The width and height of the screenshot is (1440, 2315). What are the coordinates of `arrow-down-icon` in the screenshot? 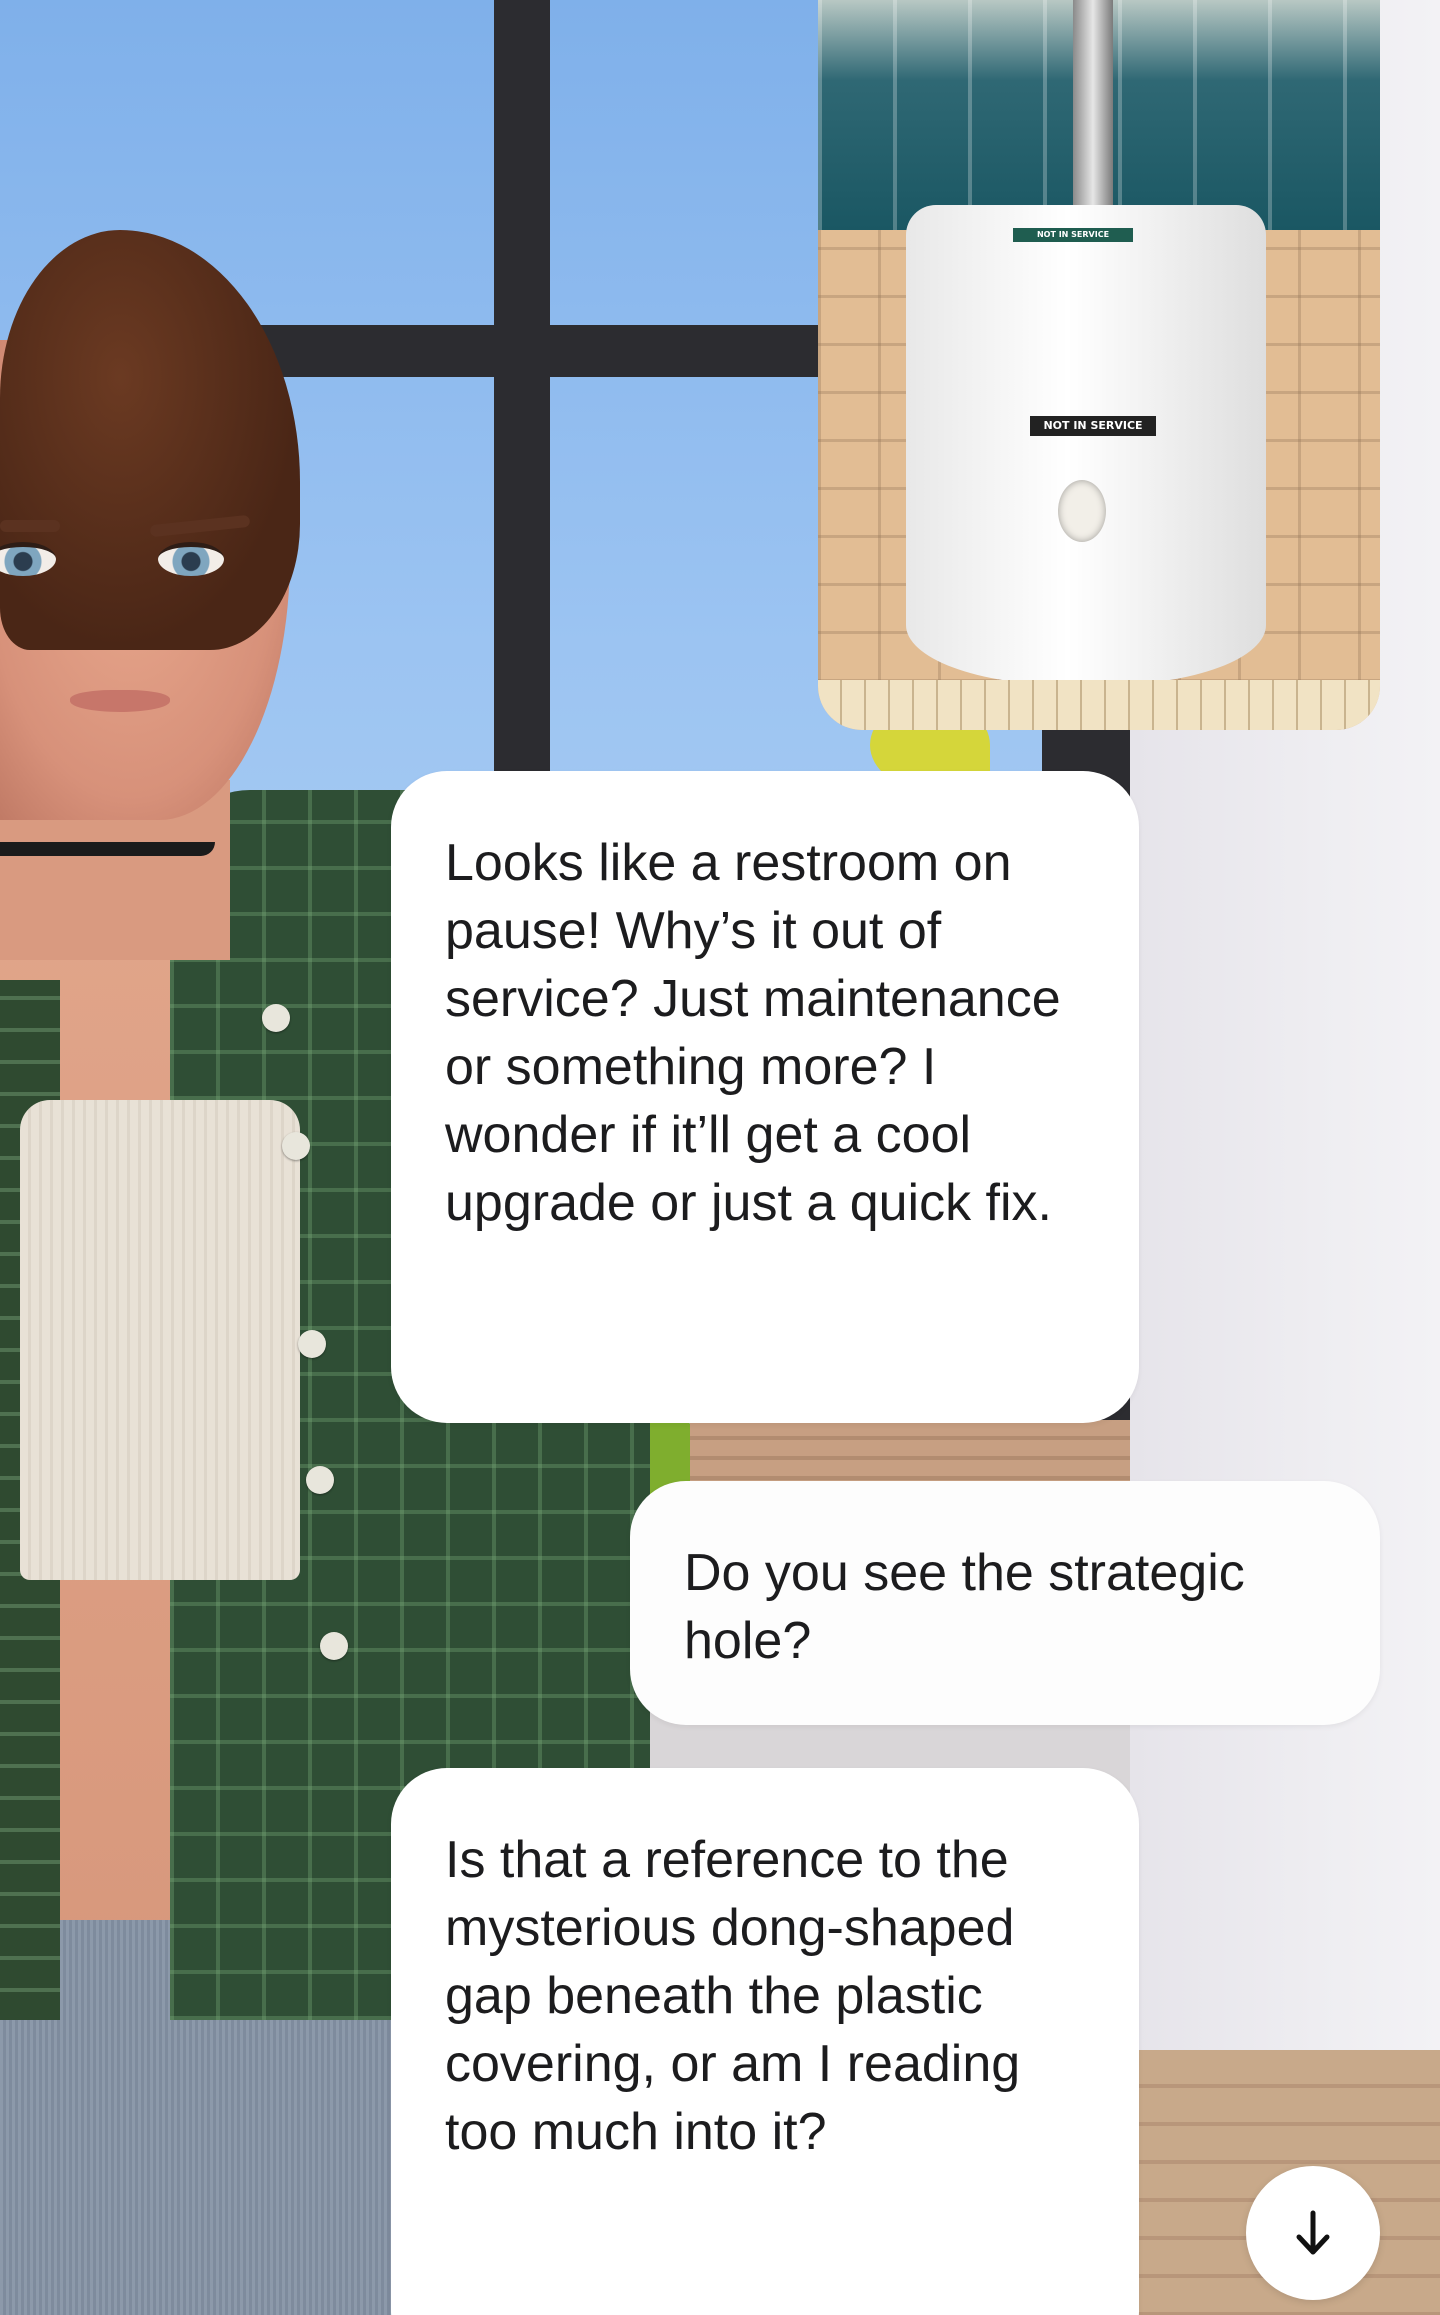 It's located at (1313, 2232).